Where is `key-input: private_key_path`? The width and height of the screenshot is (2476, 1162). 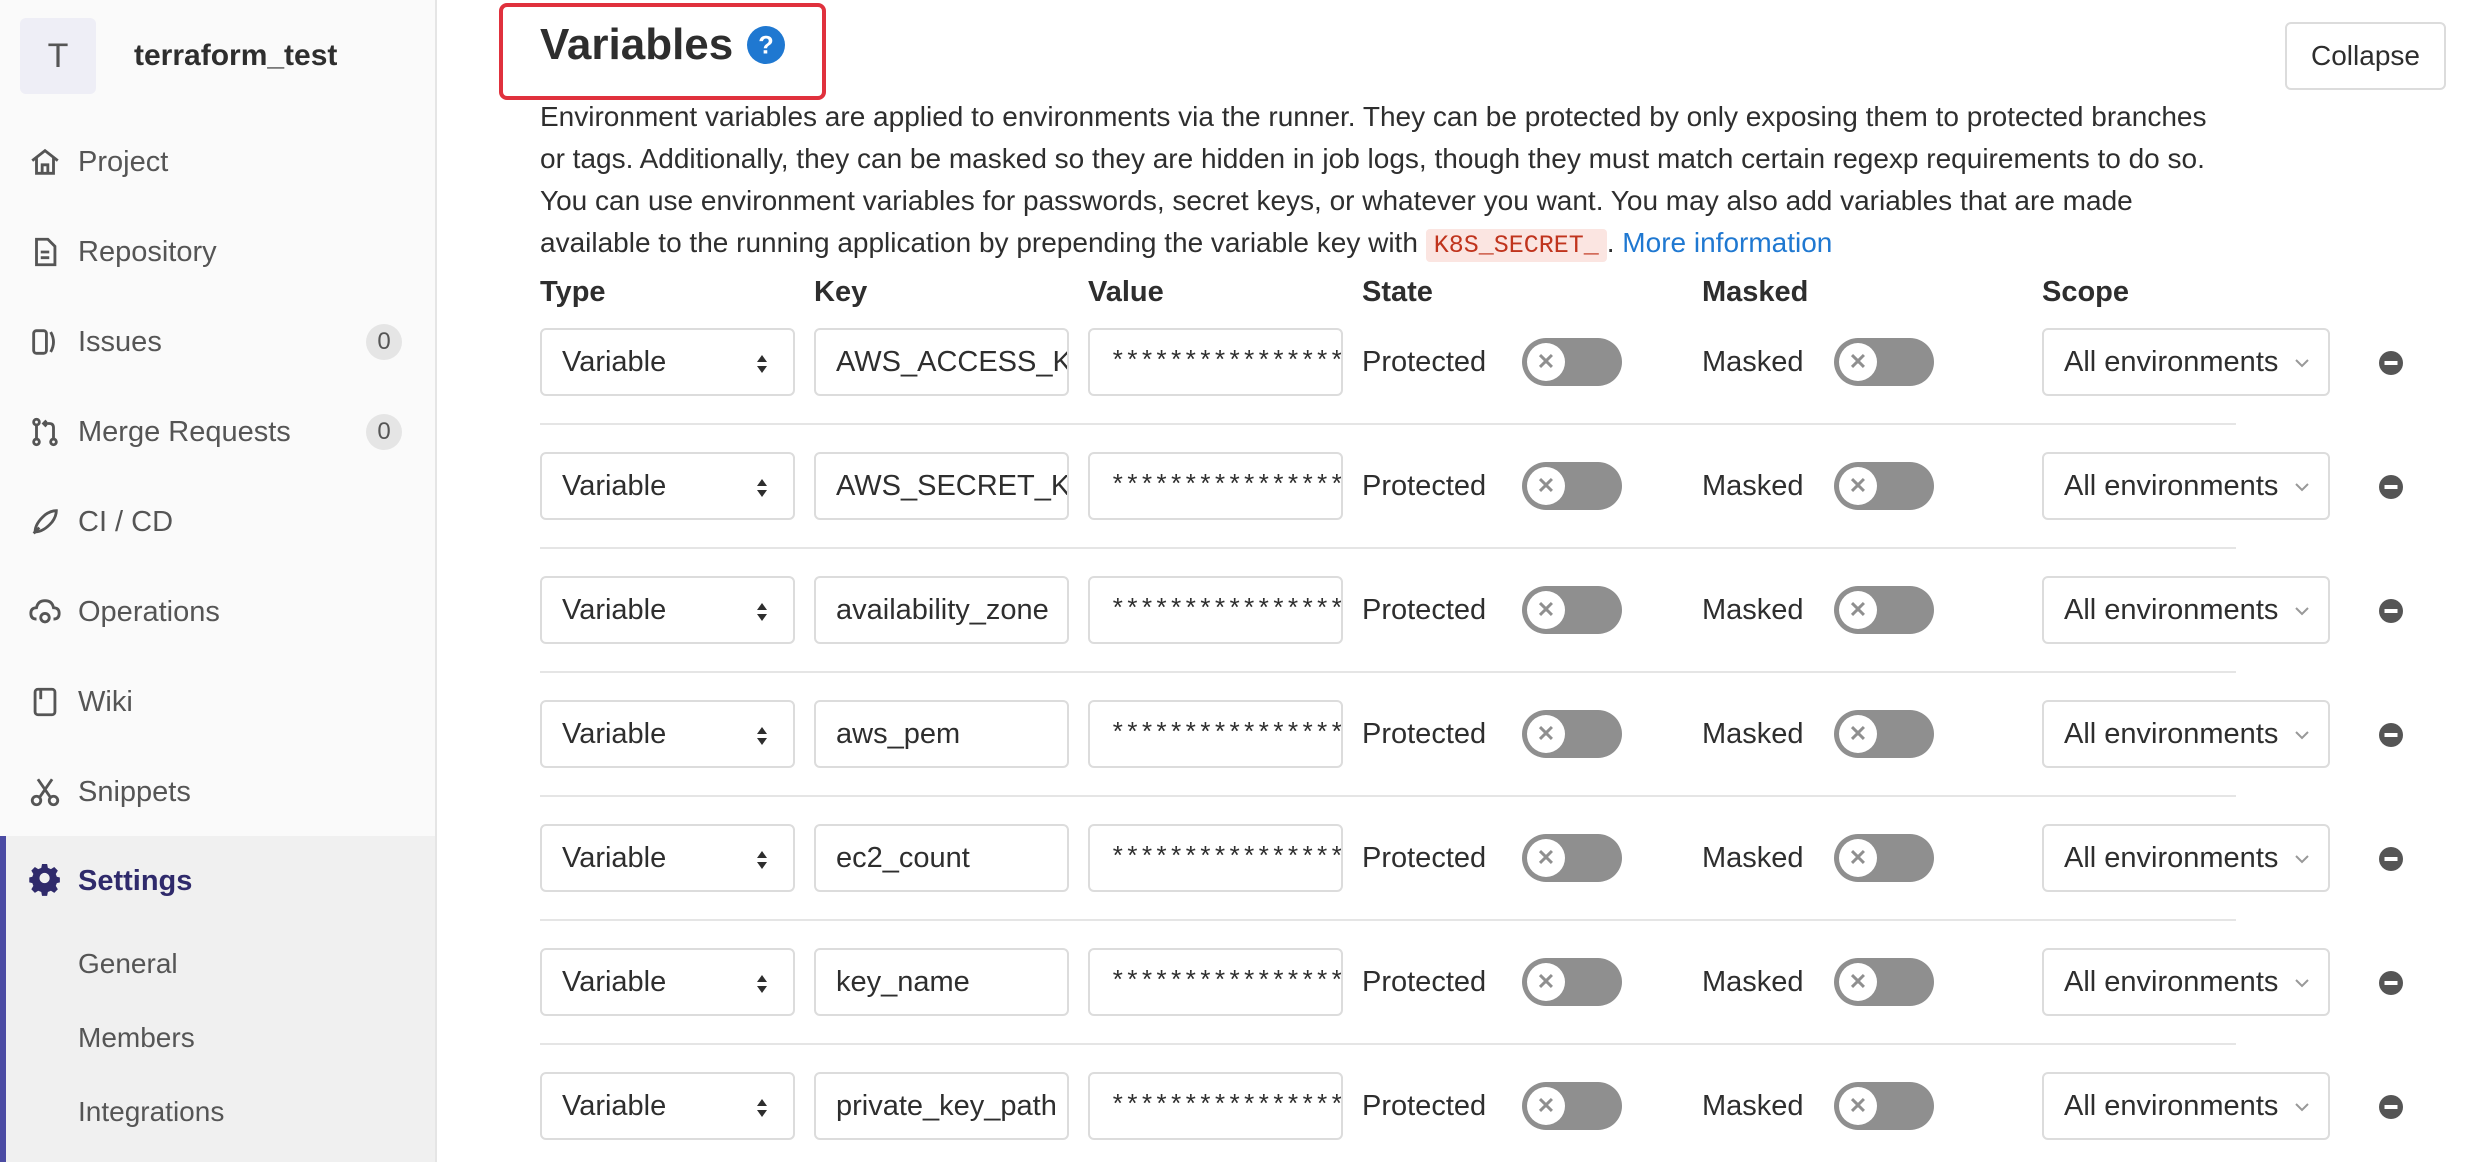
key-input: private_key_path is located at coordinates (941, 1106).